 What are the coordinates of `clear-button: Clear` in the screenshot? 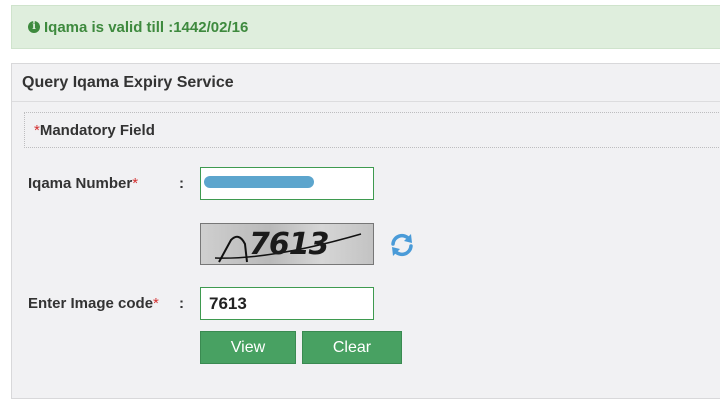 It's located at (352, 347).